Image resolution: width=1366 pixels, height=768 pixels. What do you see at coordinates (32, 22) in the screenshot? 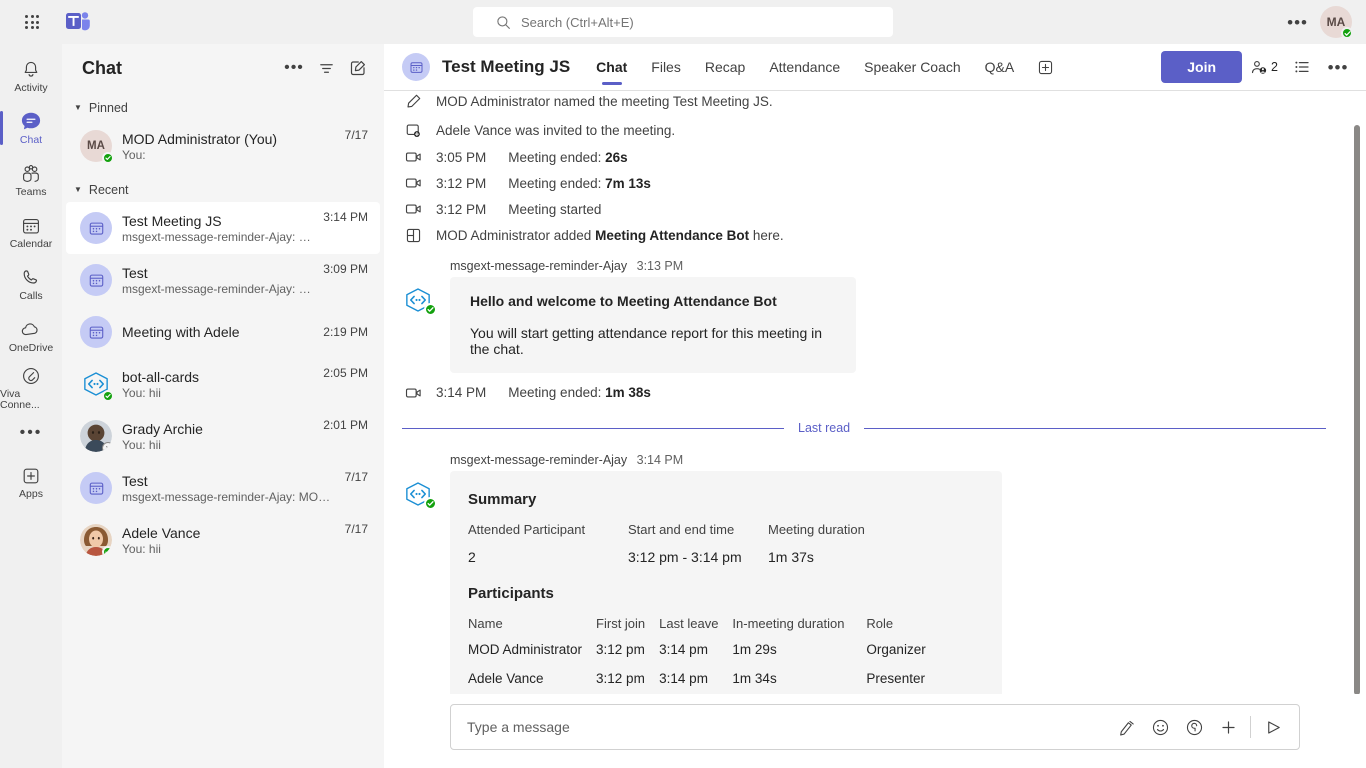
I see `app-launcher-icon` at bounding box center [32, 22].